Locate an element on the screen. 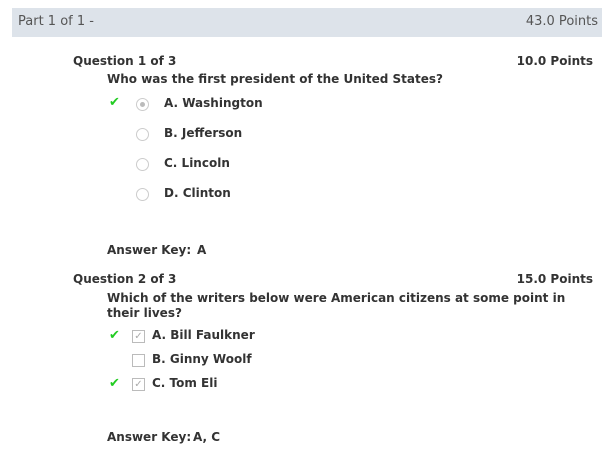  question-2-text-line2: their lives? is located at coordinates (144, 313).